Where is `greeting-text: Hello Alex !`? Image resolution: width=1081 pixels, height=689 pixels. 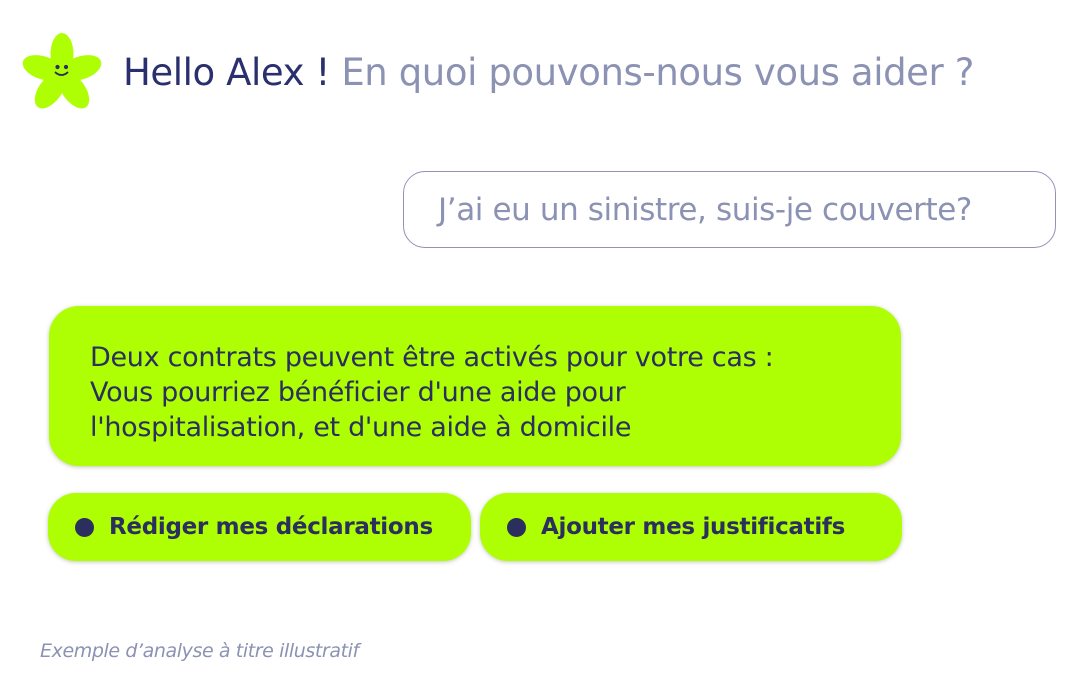
greeting-text: Hello Alex ! is located at coordinates (226, 72).